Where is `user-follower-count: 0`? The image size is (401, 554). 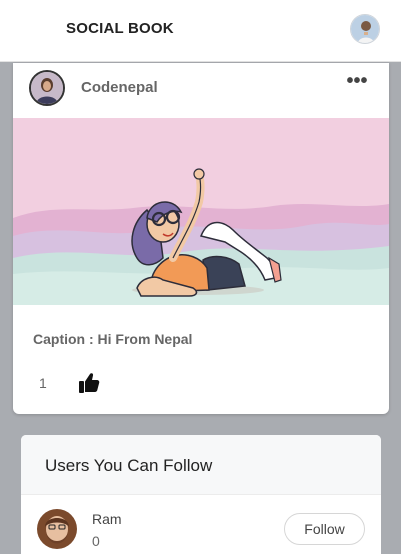
user-follower-count: 0 is located at coordinates (96, 541).